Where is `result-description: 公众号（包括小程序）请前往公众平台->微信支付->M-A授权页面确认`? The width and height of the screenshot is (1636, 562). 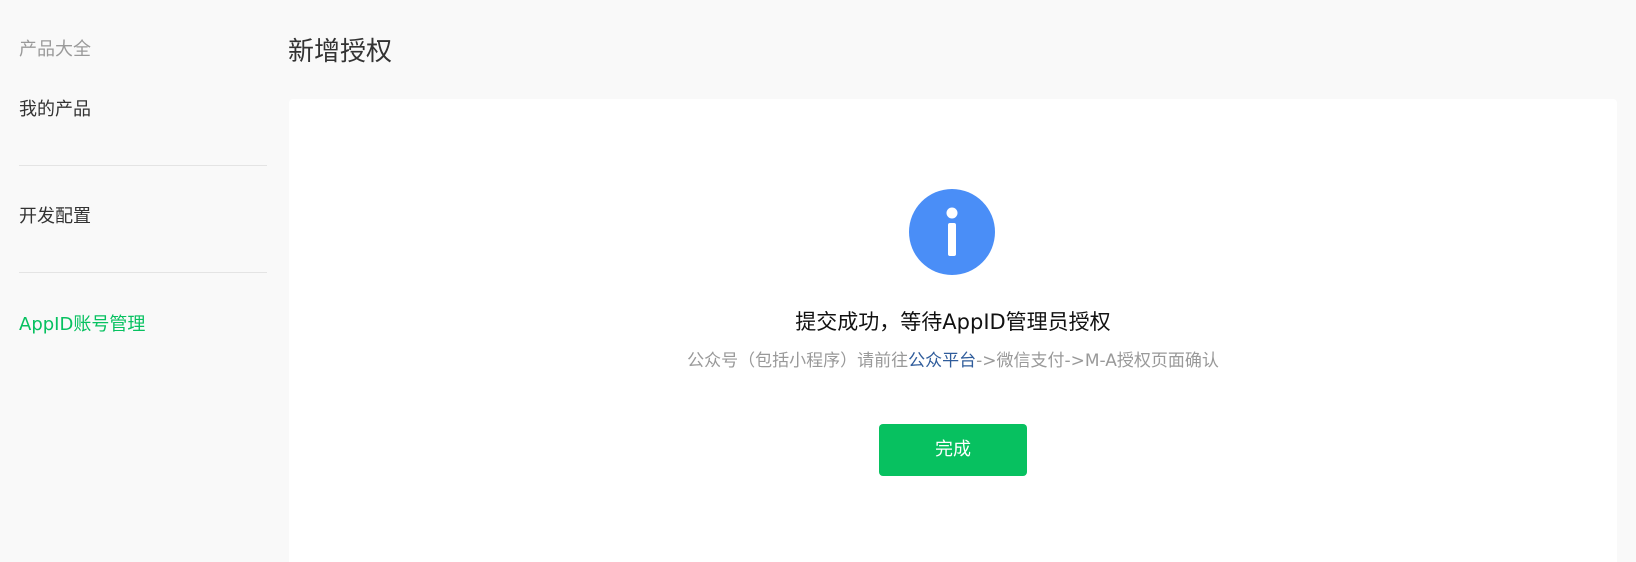
result-description: 公众号（包括小程序）请前往公众平台->微信支付->M-A授权页面确认 is located at coordinates (953, 361).